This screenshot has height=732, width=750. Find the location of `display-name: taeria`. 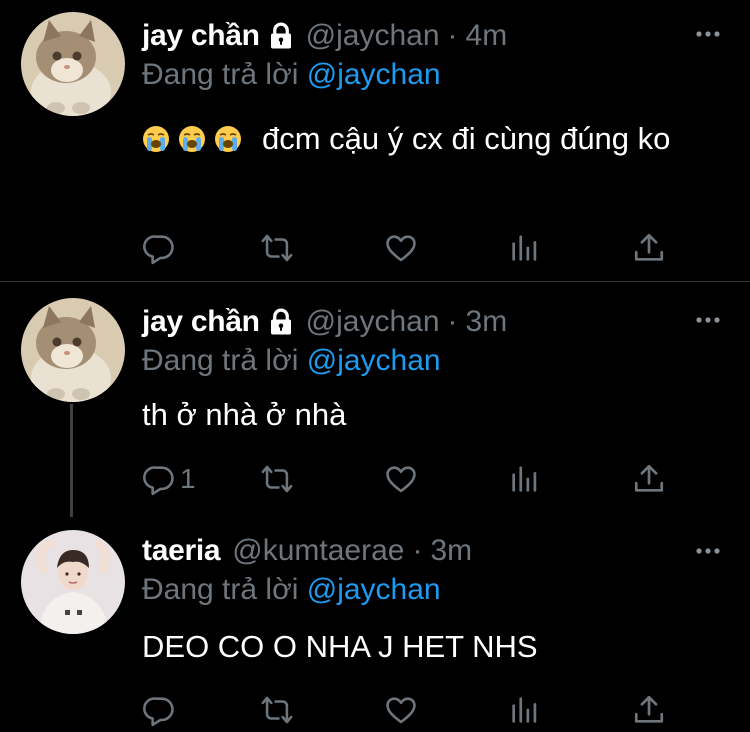

display-name: taeria is located at coordinates (181, 551).